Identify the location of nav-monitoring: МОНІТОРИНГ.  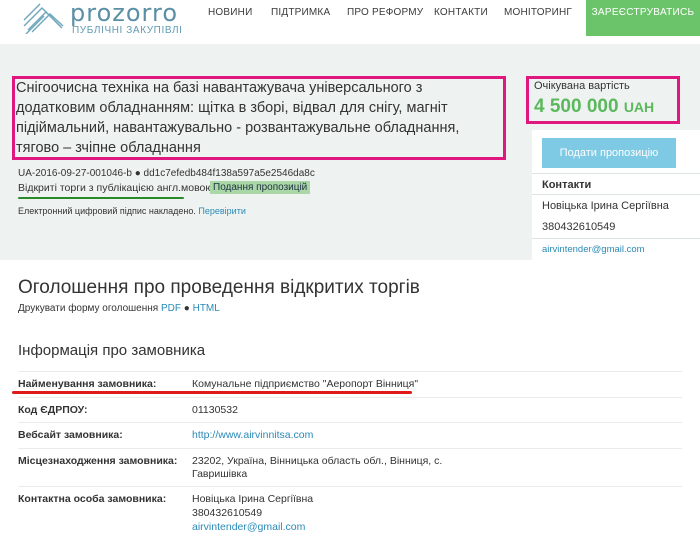
(538, 12).